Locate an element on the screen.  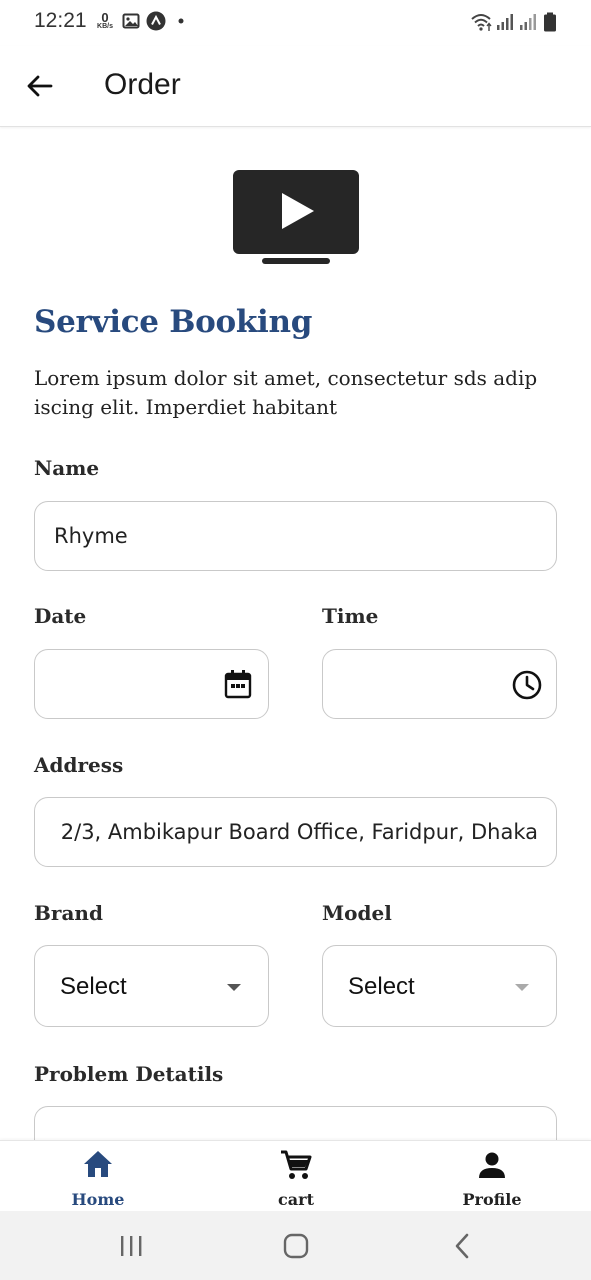
system-navigation-bar is located at coordinates (295, 1245).